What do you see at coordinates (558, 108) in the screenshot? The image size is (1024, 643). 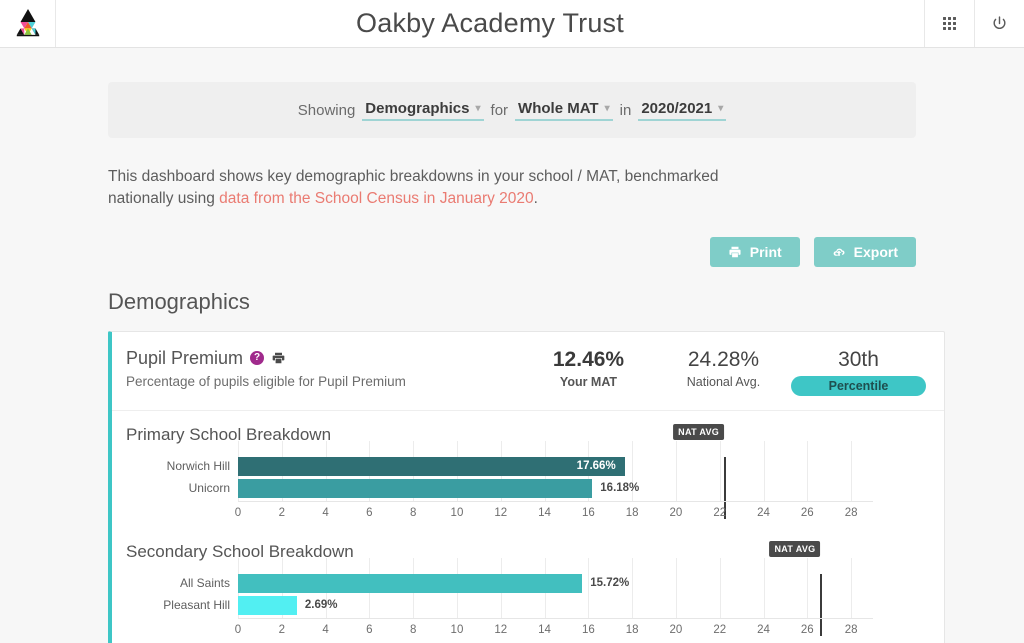 I see `scope-dropdown-value: Whole MAT` at bounding box center [558, 108].